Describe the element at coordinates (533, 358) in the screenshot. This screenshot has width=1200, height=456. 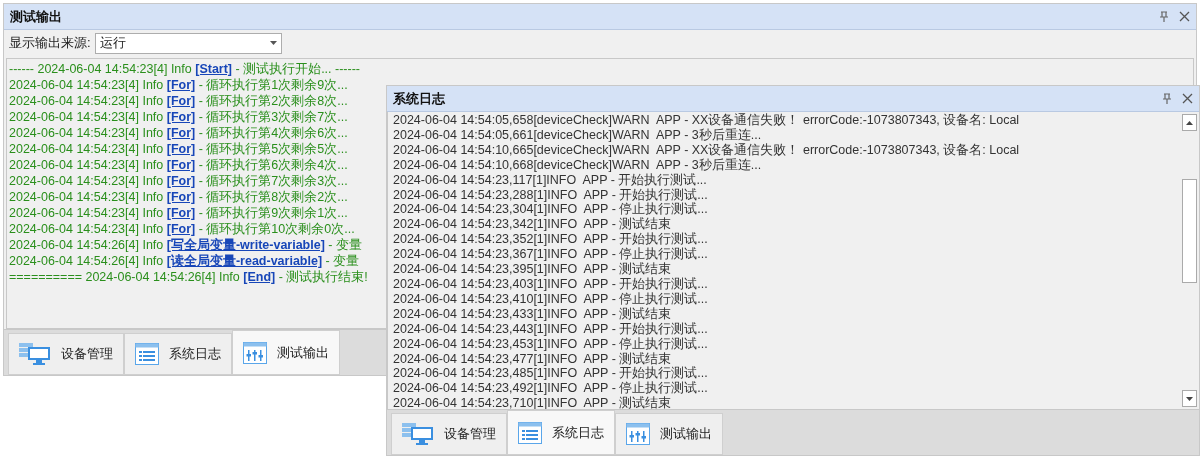
I see `log-line: 2024-06-04 14:54:23,477[1]INFO APP - 测试结束` at that location.